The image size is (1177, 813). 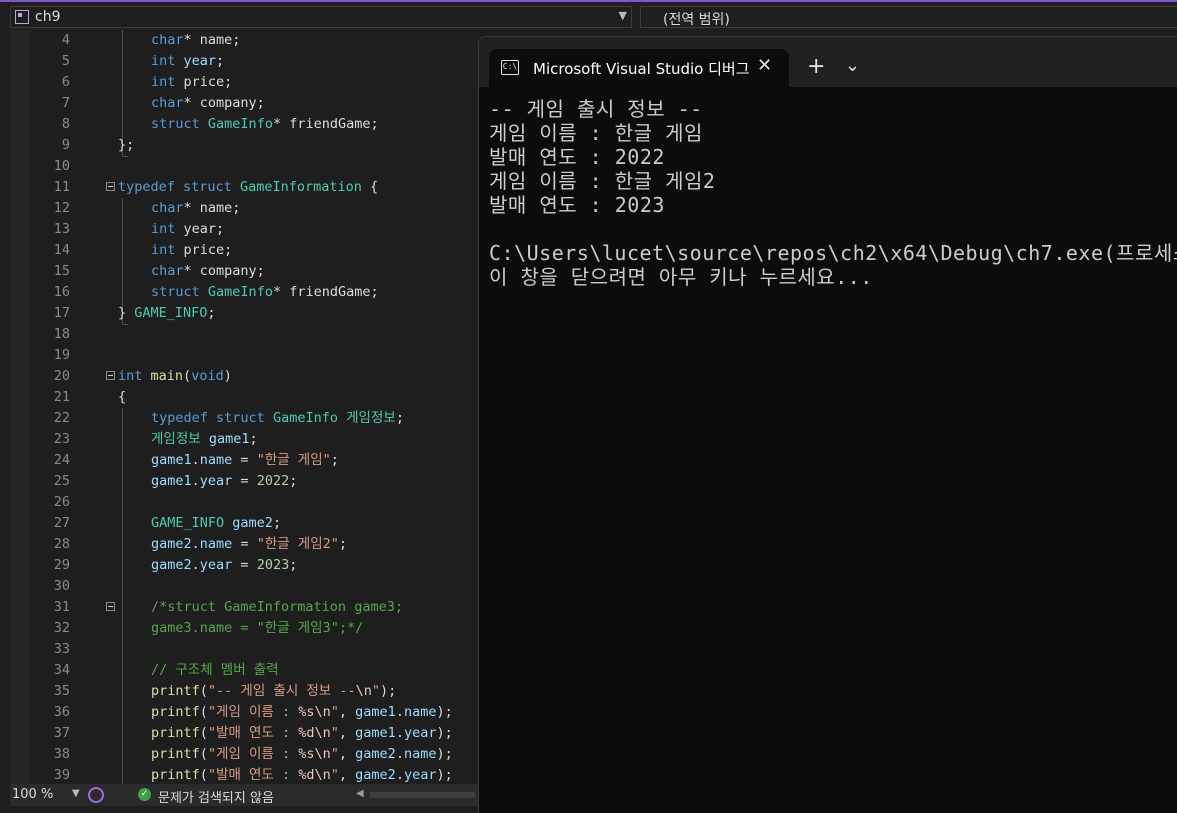 I want to click on code-token: 2023, so click(x=273, y=565).